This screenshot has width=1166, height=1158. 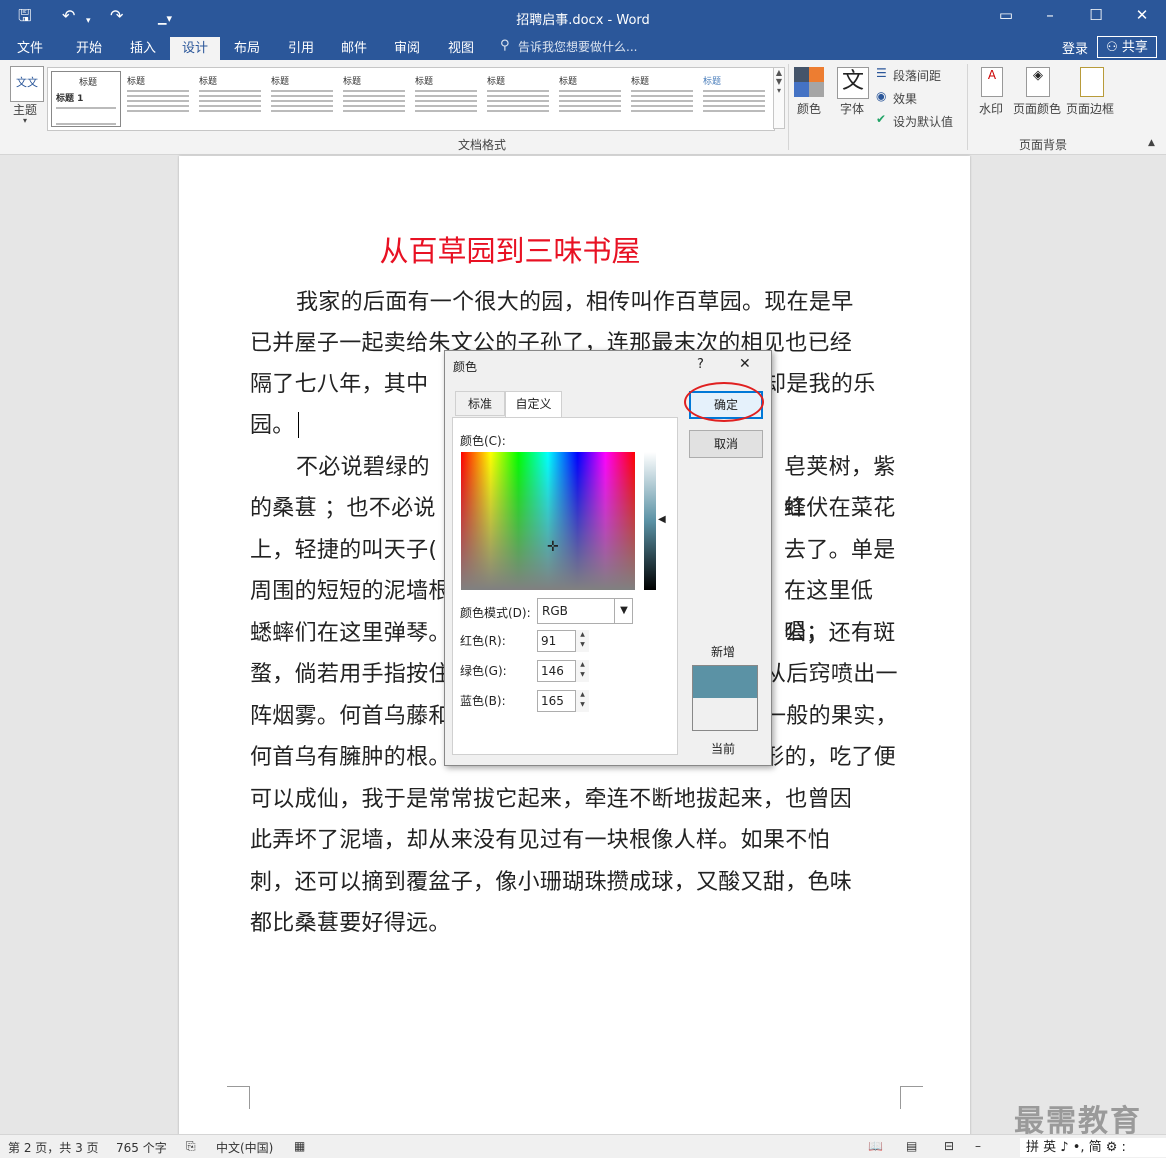 I want to click on tab-custom: 自定义, so click(x=533, y=404).